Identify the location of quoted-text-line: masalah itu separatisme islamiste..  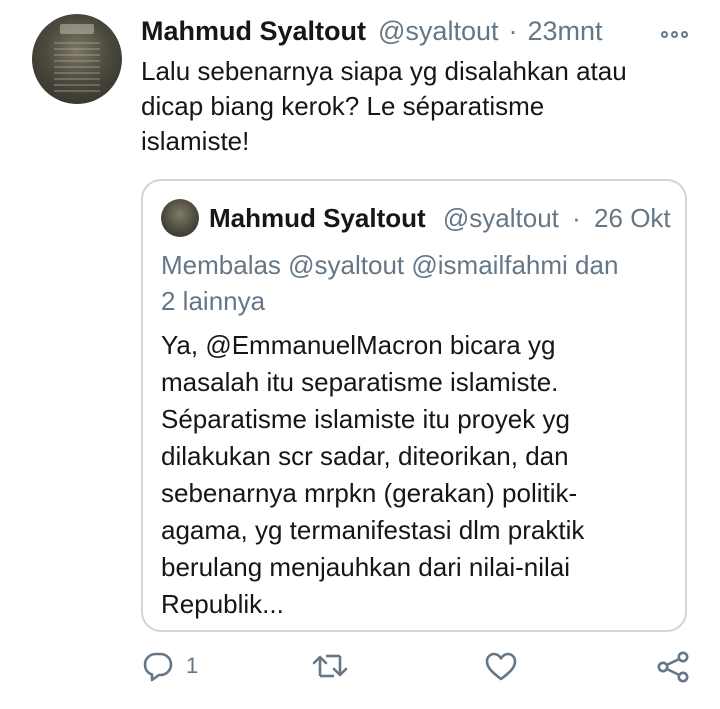
(360, 382).